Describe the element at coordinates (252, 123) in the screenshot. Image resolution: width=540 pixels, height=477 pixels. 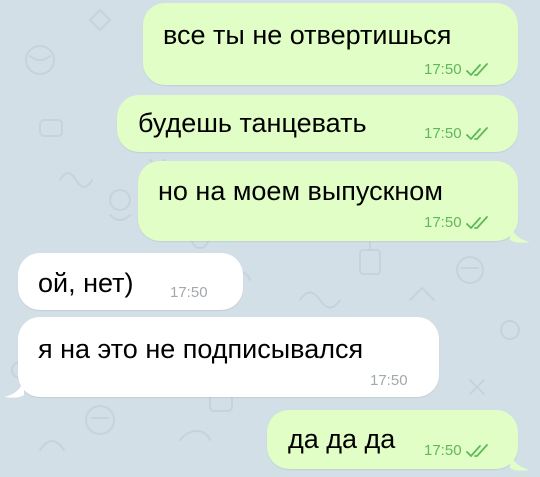
I see `message-text: будешь танцевать` at that location.